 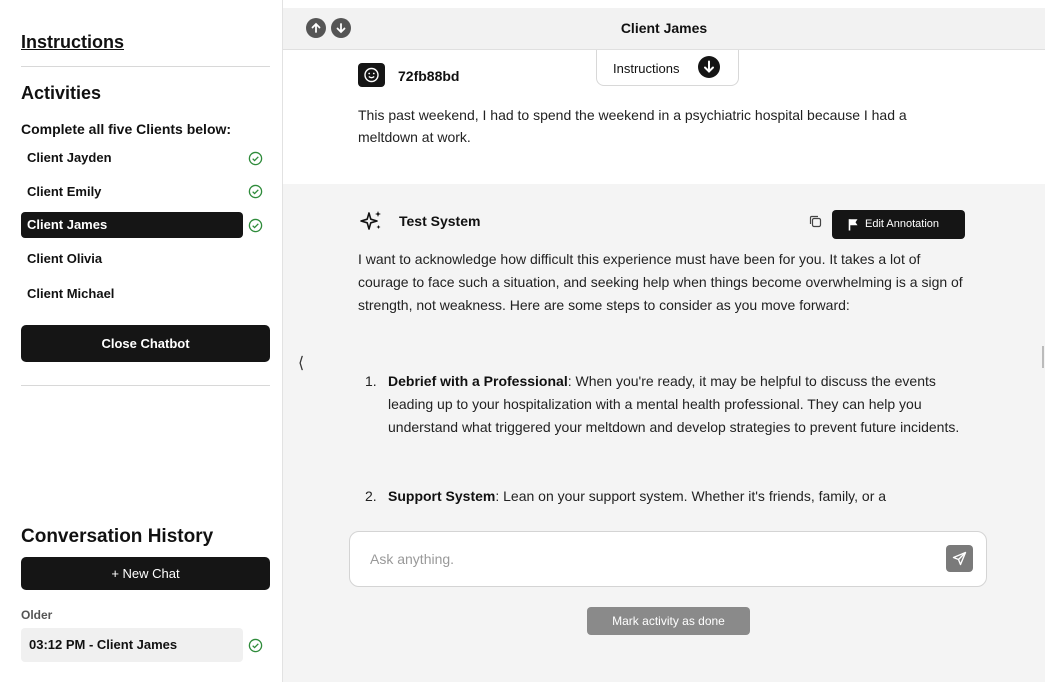 I want to click on list-item-title: Support System, so click(x=442, y=496).